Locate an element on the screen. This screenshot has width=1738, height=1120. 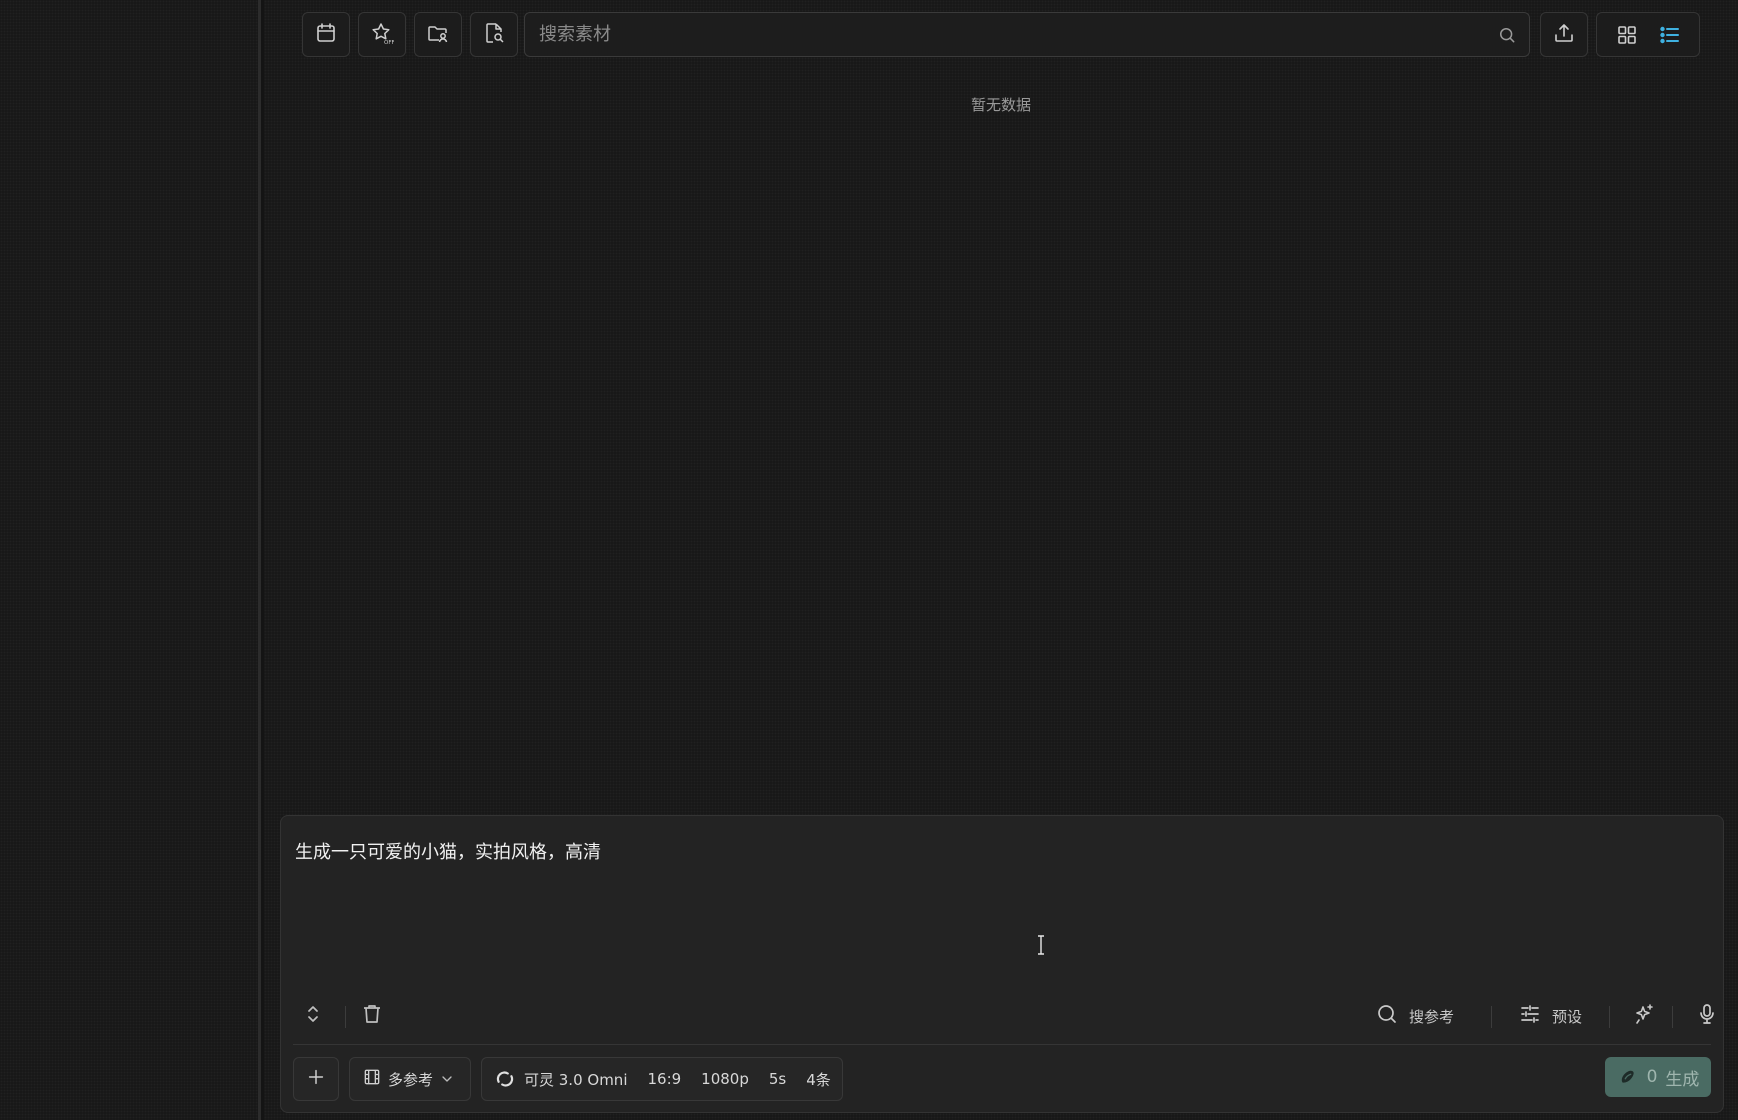
calendar-button is located at coordinates (326, 34).